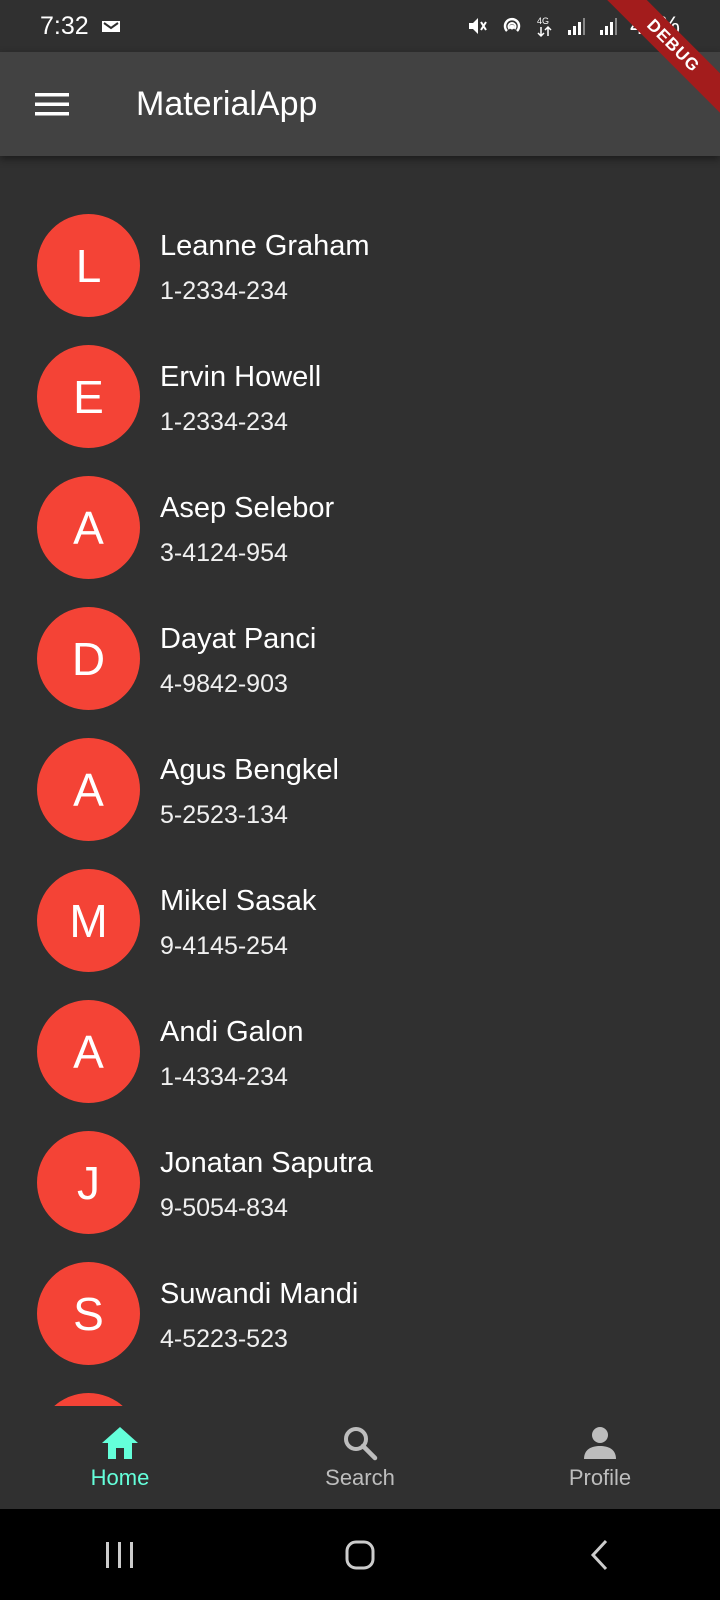 Image resolution: width=720 pixels, height=1600 pixels. I want to click on avatar: M, so click(88, 920).